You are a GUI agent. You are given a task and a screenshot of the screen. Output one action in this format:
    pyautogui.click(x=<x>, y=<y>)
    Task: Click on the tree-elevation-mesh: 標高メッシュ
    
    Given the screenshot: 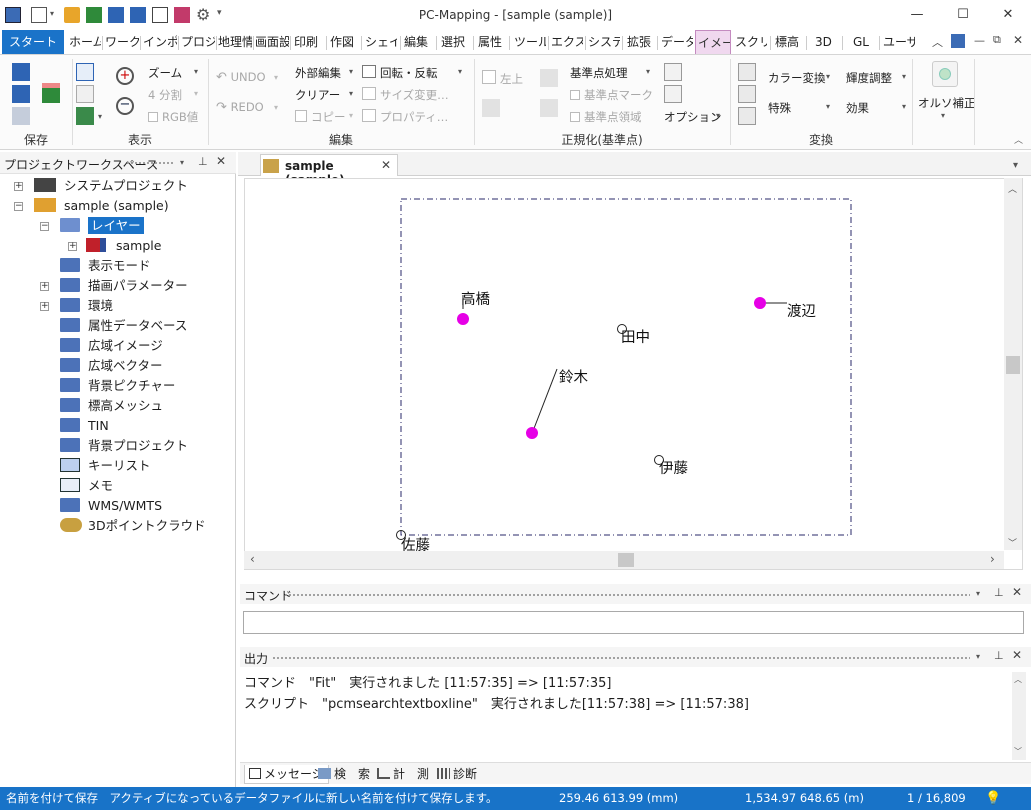 What is the action you would take?
    pyautogui.click(x=111, y=406)
    